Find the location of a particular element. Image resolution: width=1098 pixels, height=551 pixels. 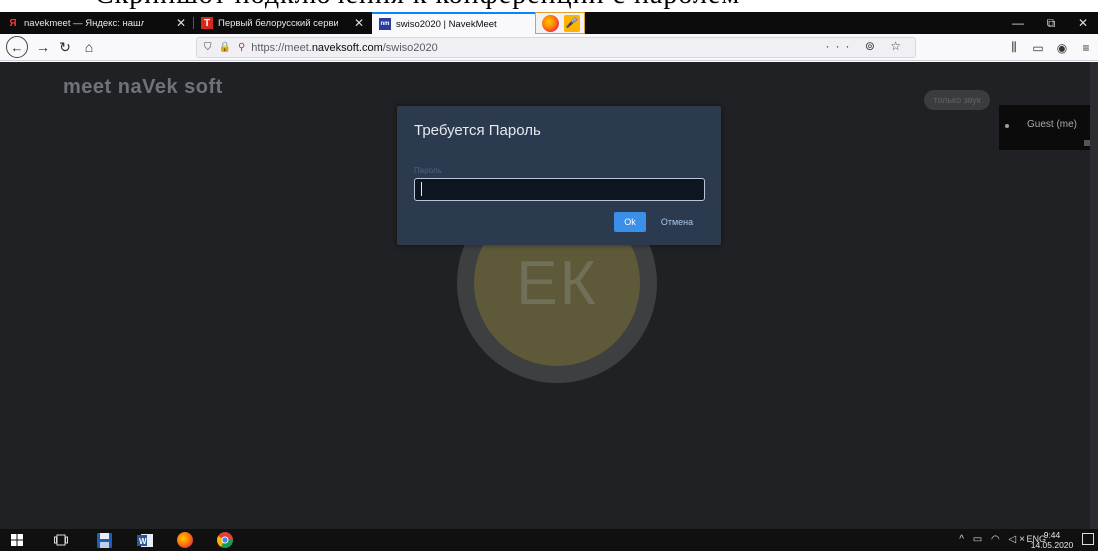

tab-belarus-service: T Первый белорусский сервис ✕ is located at coordinates (282, 23).